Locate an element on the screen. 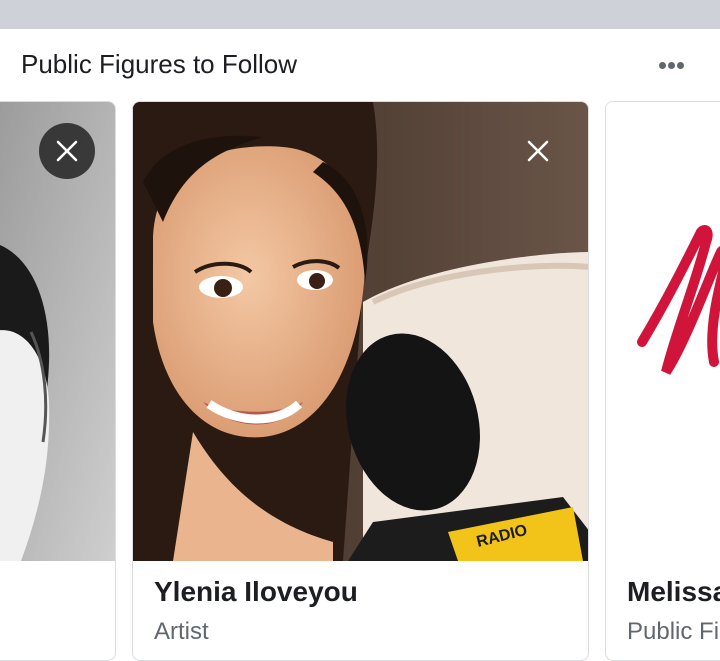 This screenshot has width=720, height=661. more-horizontal-icon is located at coordinates (662, 65).